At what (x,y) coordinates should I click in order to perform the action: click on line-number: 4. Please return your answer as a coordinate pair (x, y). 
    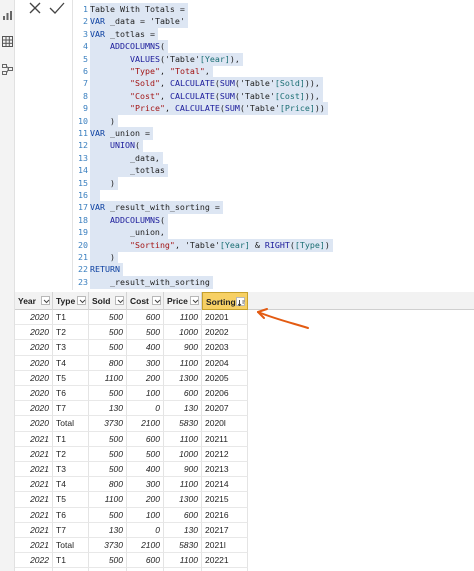
    Looking at the image, I should click on (85, 46).